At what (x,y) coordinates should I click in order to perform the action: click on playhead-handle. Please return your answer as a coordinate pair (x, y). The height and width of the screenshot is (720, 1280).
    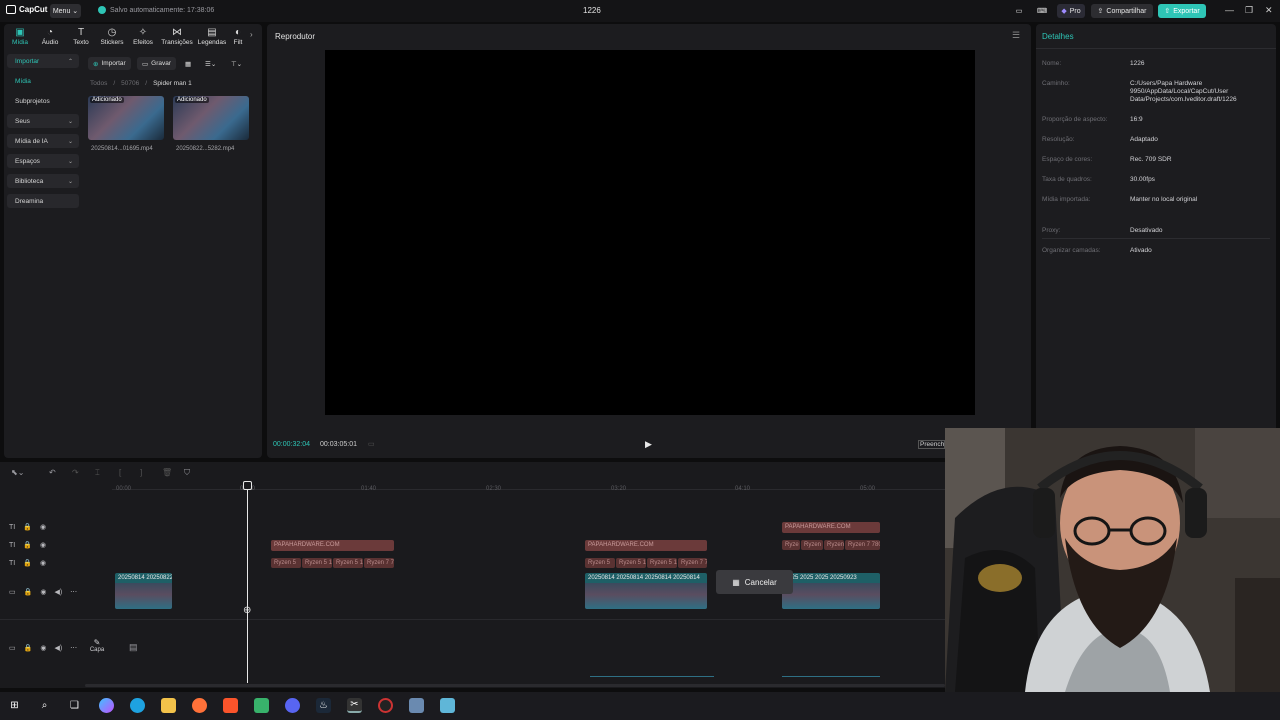
    Looking at the image, I should click on (247, 485).